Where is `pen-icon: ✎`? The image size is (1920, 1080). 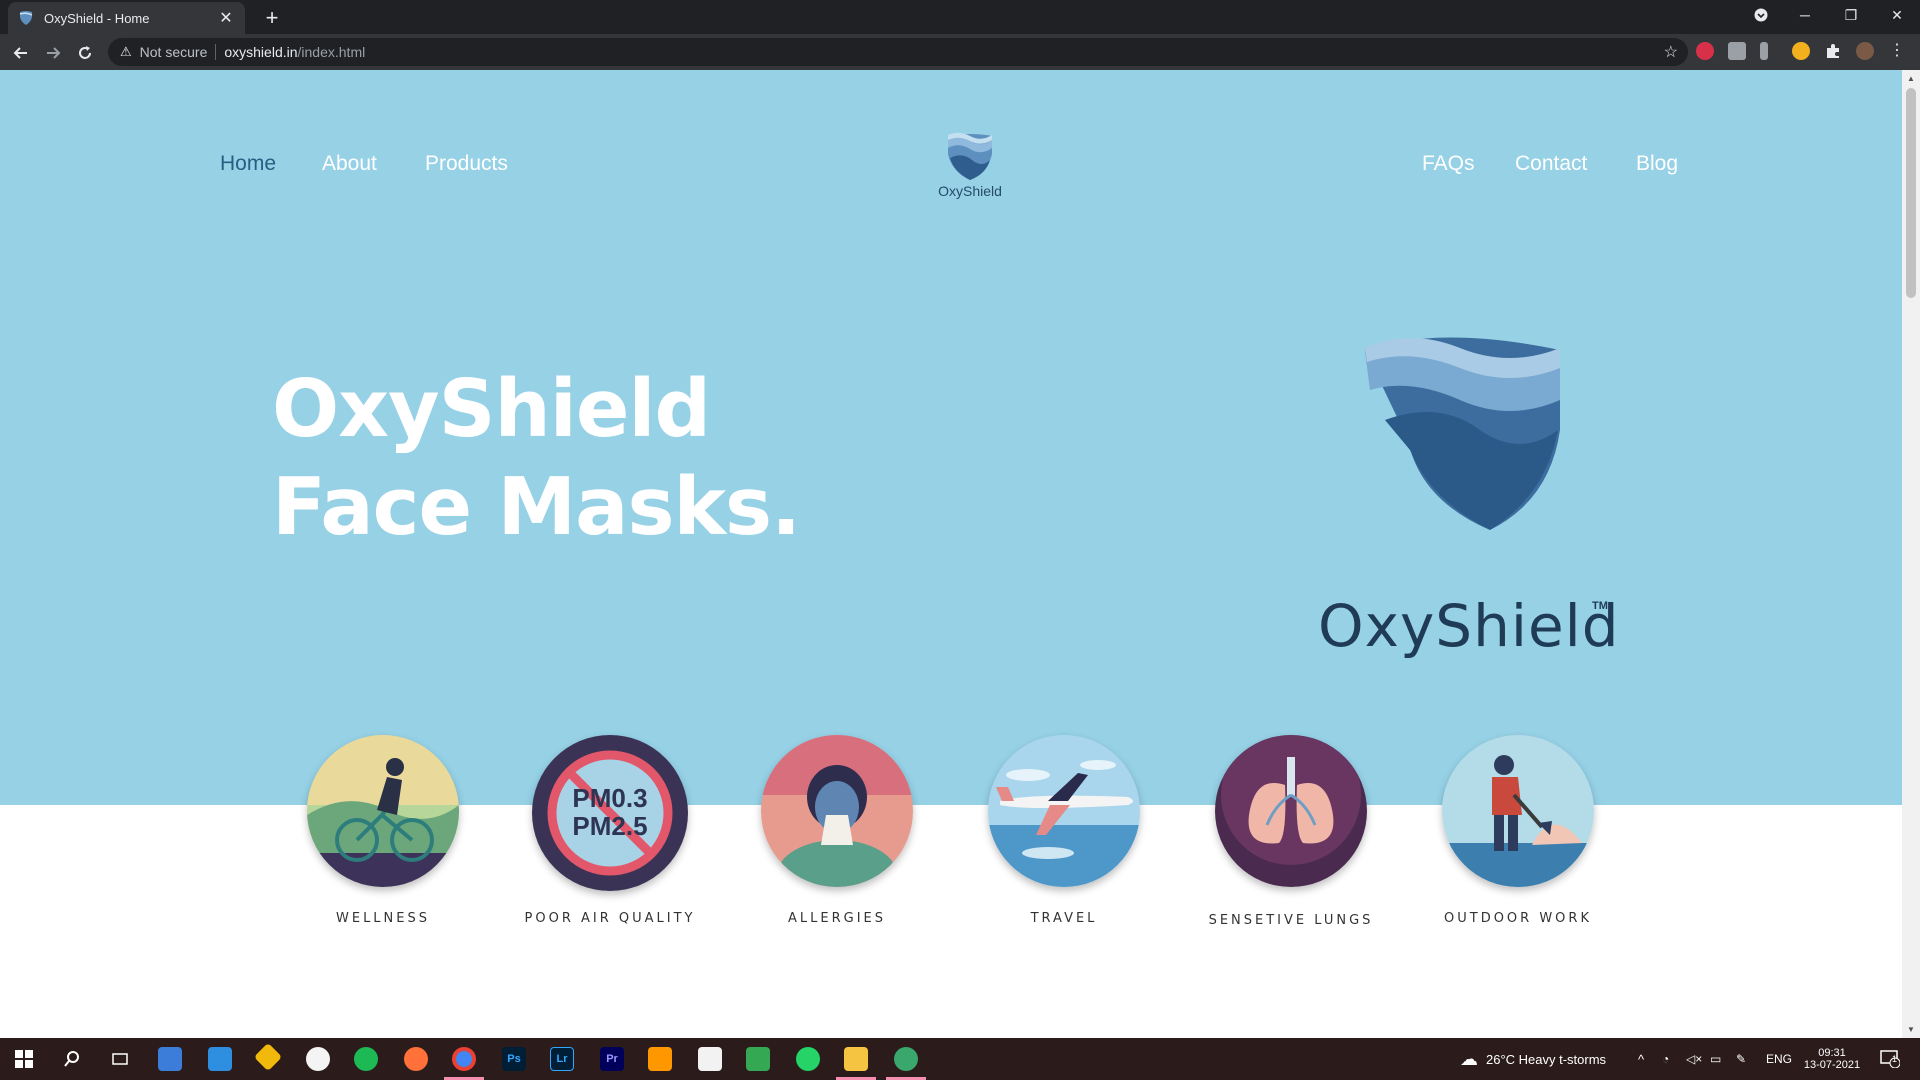 pen-icon: ✎ is located at coordinates (1741, 1059).